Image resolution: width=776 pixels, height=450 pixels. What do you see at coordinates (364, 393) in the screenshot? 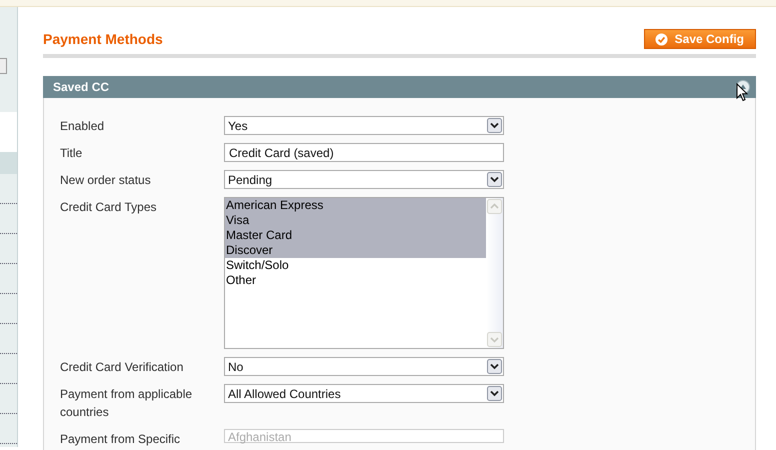
I see `dropdown: All Allowed Countries` at bounding box center [364, 393].